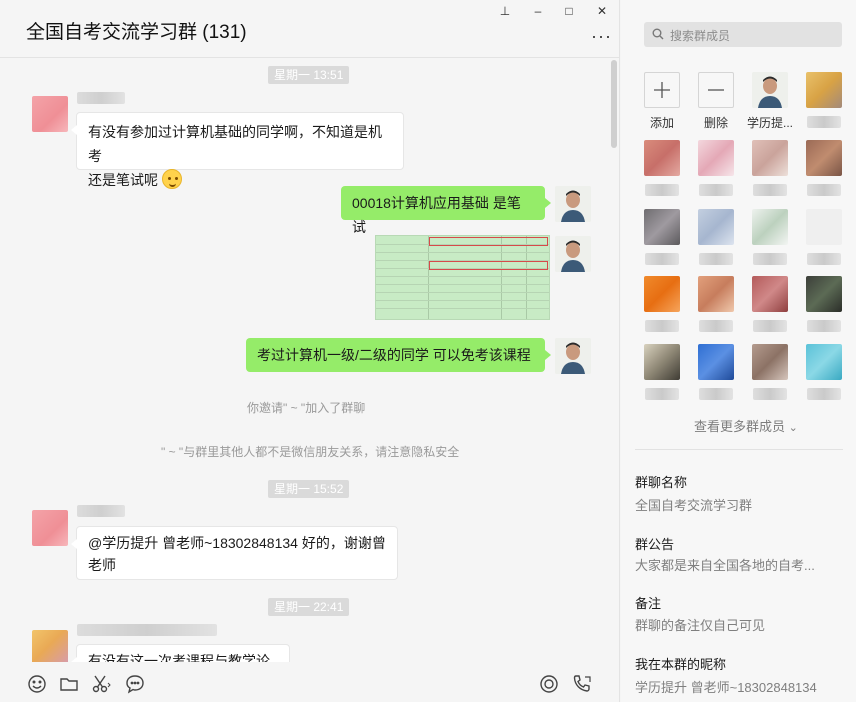 Image resolution: width=856 pixels, height=702 pixels. I want to click on message-bubble: @学历提升 曾老师~18302848134 好的，谢谢曾 老师, so click(234, 553).